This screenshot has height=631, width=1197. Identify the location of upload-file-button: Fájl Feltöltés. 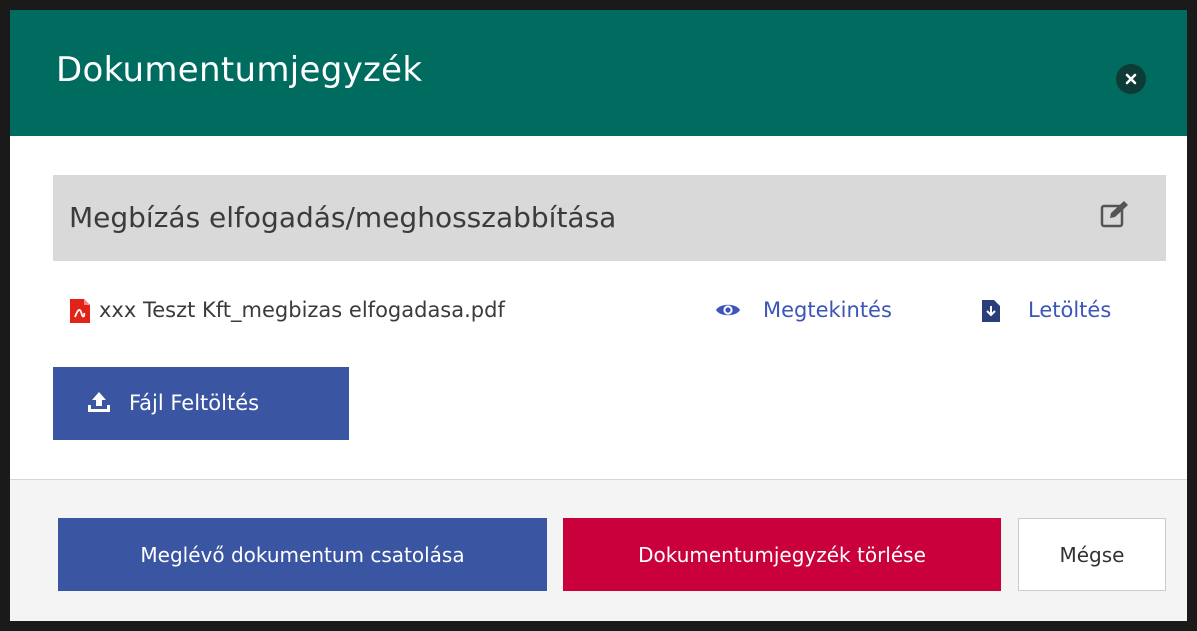
(201, 403).